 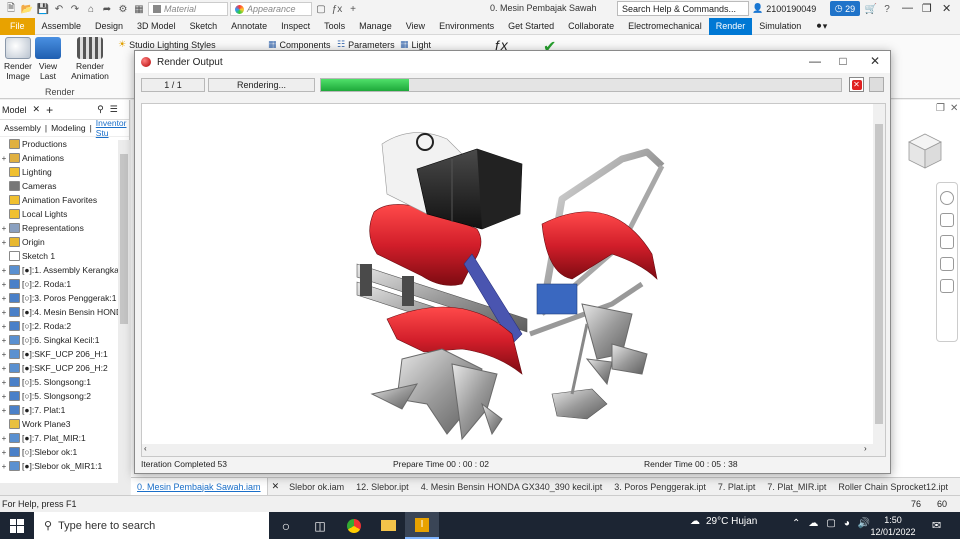 What do you see at coordinates (22, 128) in the screenshot?
I see `subtab-assembly: Assembly` at bounding box center [22, 128].